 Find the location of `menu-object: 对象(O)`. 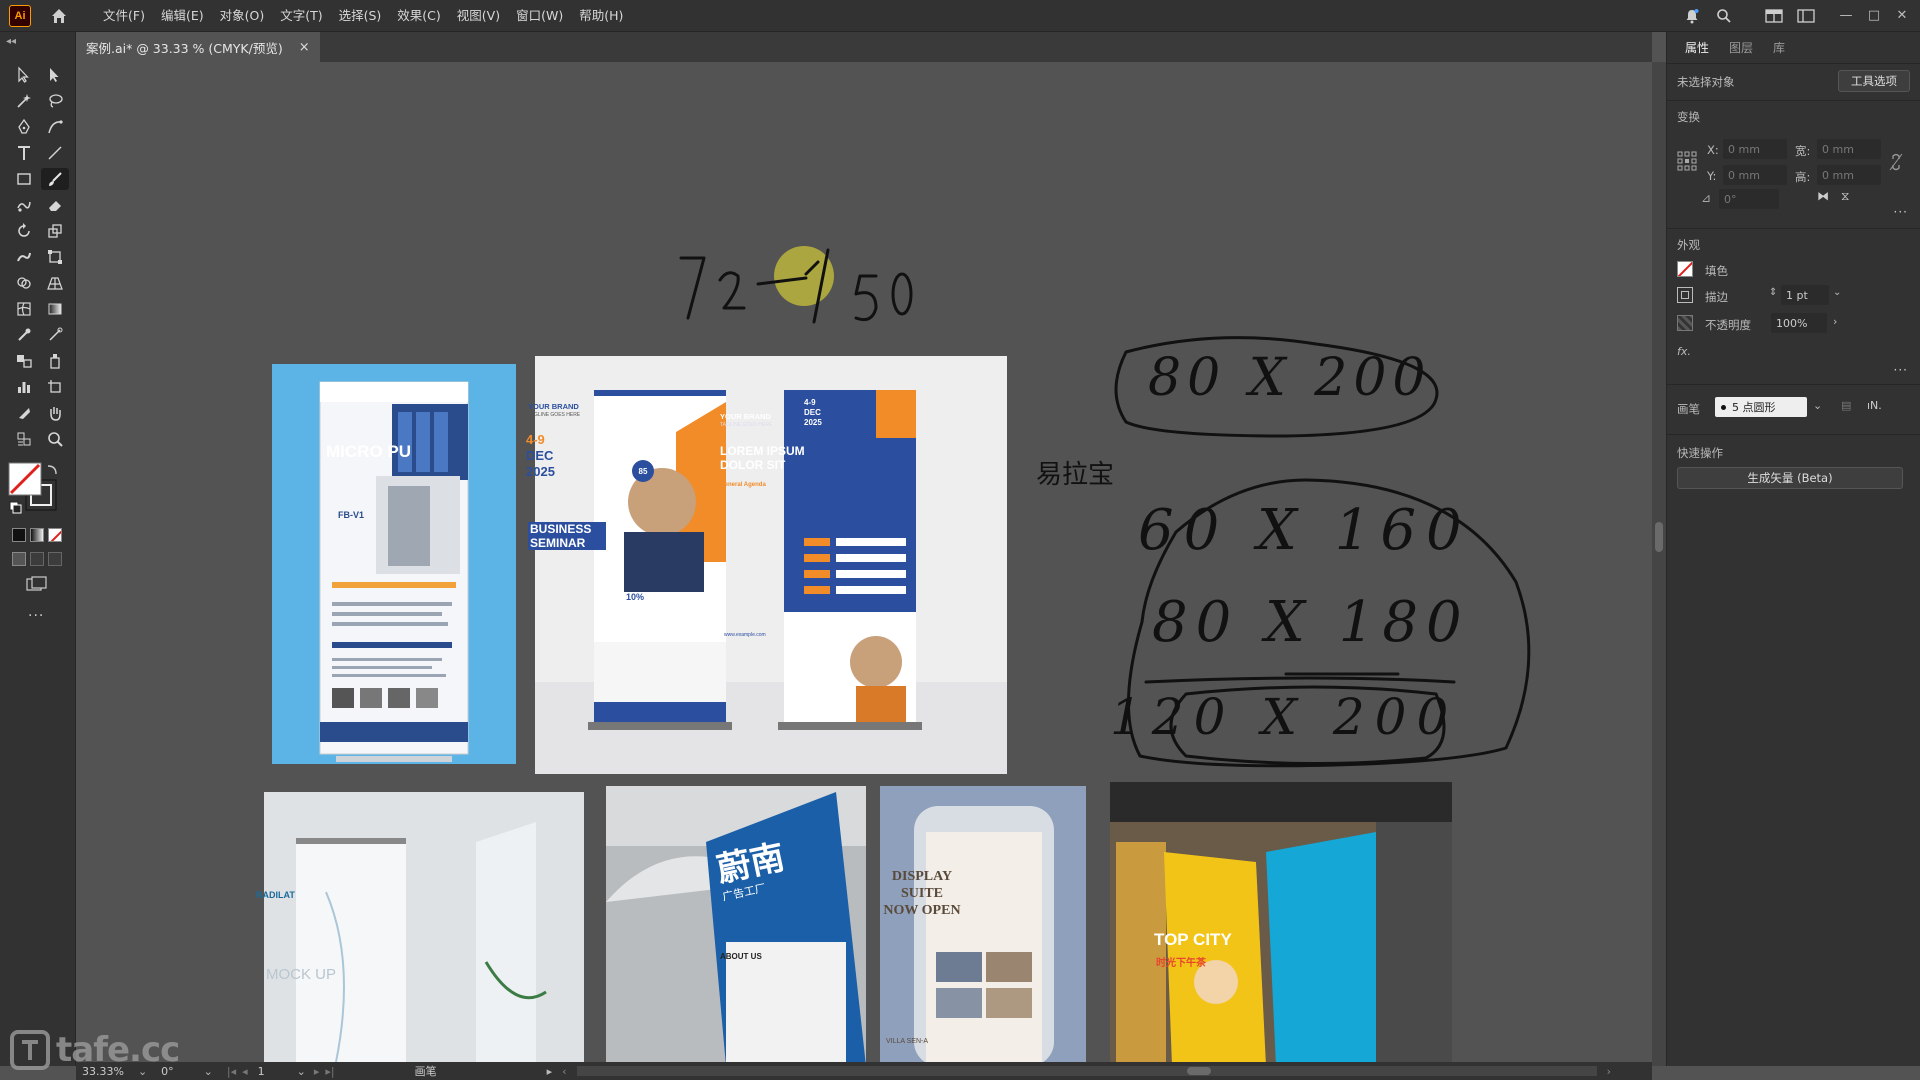

menu-object: 对象(O) is located at coordinates (242, 16).